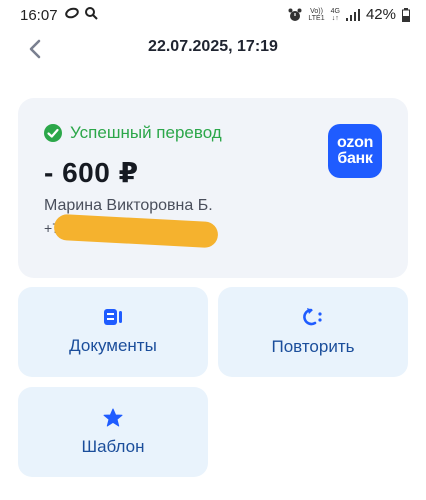 The image size is (426, 500). Describe the element at coordinates (113, 345) in the screenshot. I see `documents-label: Документы` at that location.